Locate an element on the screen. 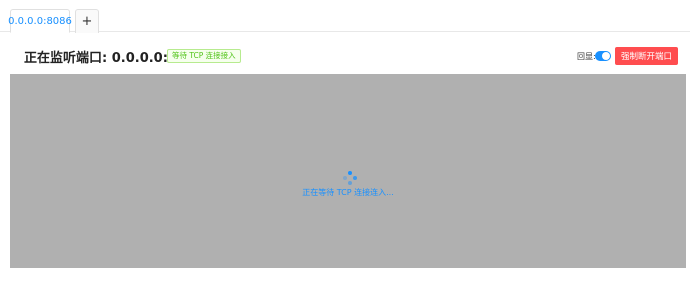  add-tab-button: + is located at coordinates (87, 21).